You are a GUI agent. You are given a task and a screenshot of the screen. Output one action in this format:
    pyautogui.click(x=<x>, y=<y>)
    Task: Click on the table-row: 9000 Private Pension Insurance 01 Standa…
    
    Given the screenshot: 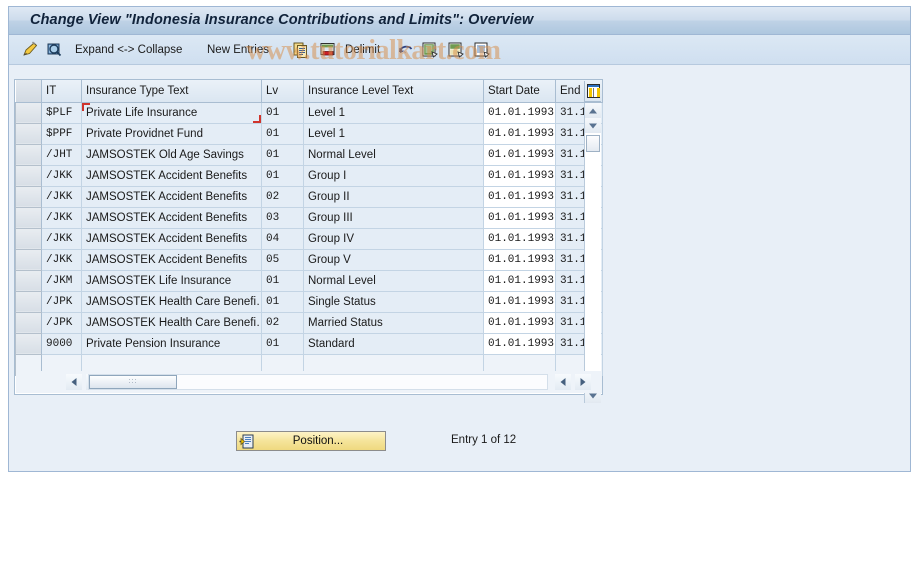 What is the action you would take?
    pyautogui.click(x=309, y=343)
    